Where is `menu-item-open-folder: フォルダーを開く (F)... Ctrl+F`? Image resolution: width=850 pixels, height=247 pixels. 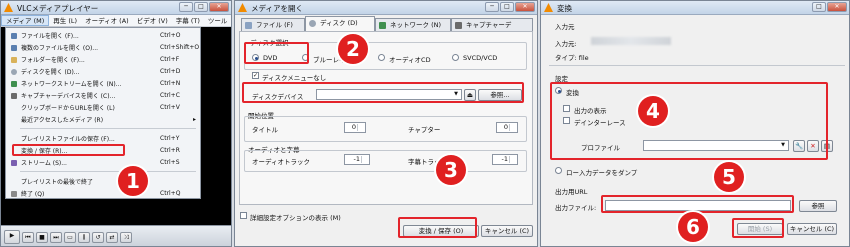 menu-item-open-folder: フォルダーを開く (F)... Ctrl+F is located at coordinates (104, 59).